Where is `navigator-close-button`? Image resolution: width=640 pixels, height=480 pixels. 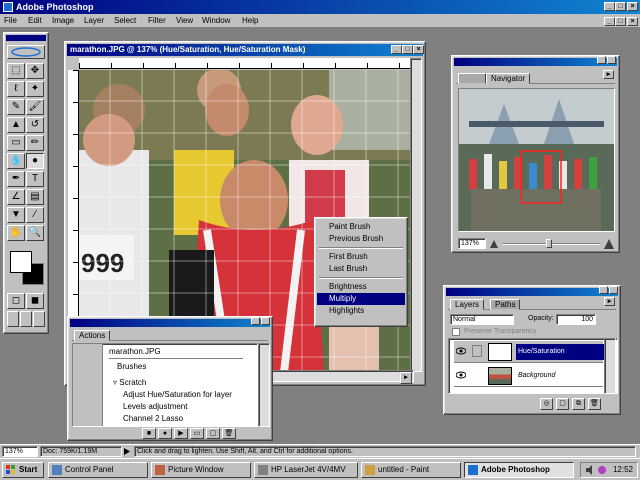 navigator-close-button is located at coordinates (611, 60).